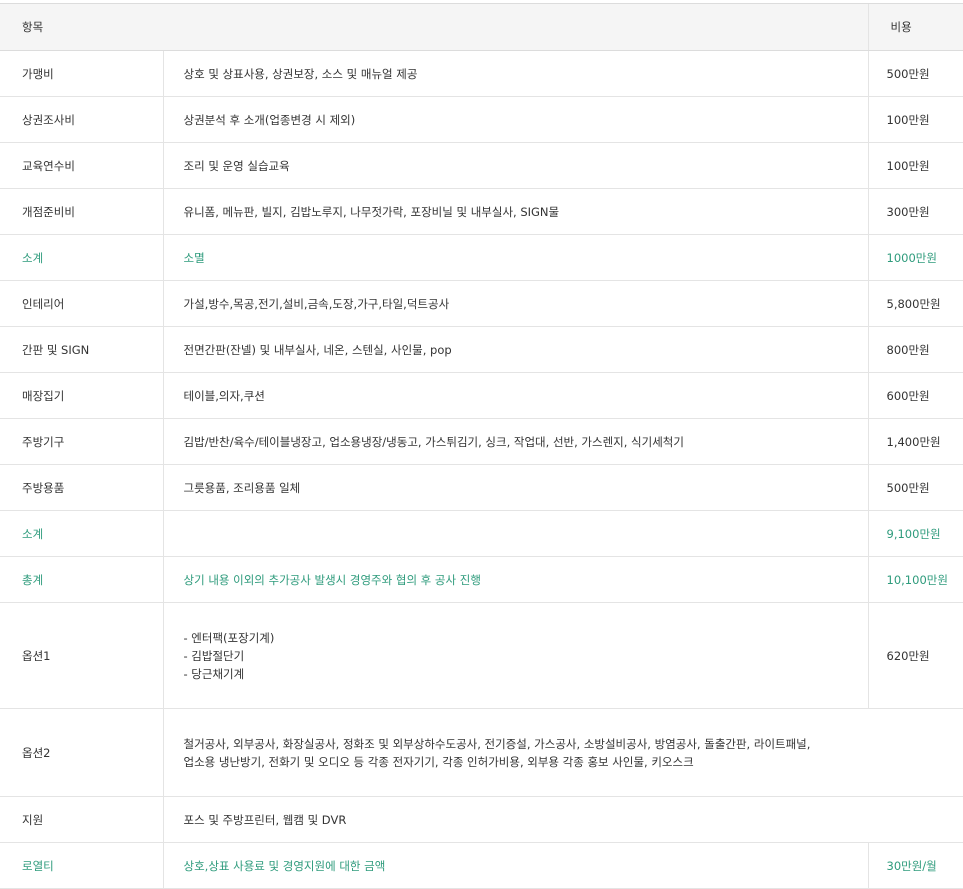 This screenshot has width=963, height=889. What do you see at coordinates (81, 396) in the screenshot?
I see `row-item: 매장집기` at bounding box center [81, 396].